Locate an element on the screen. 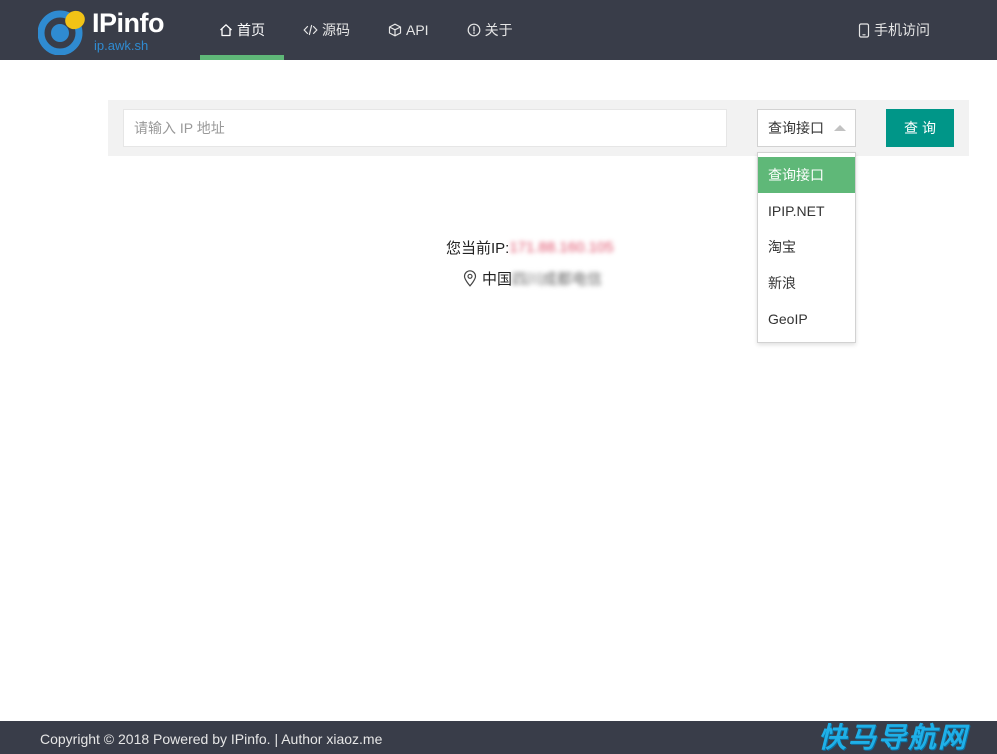  mobile-access-label: 手机访问 is located at coordinates (902, 30).